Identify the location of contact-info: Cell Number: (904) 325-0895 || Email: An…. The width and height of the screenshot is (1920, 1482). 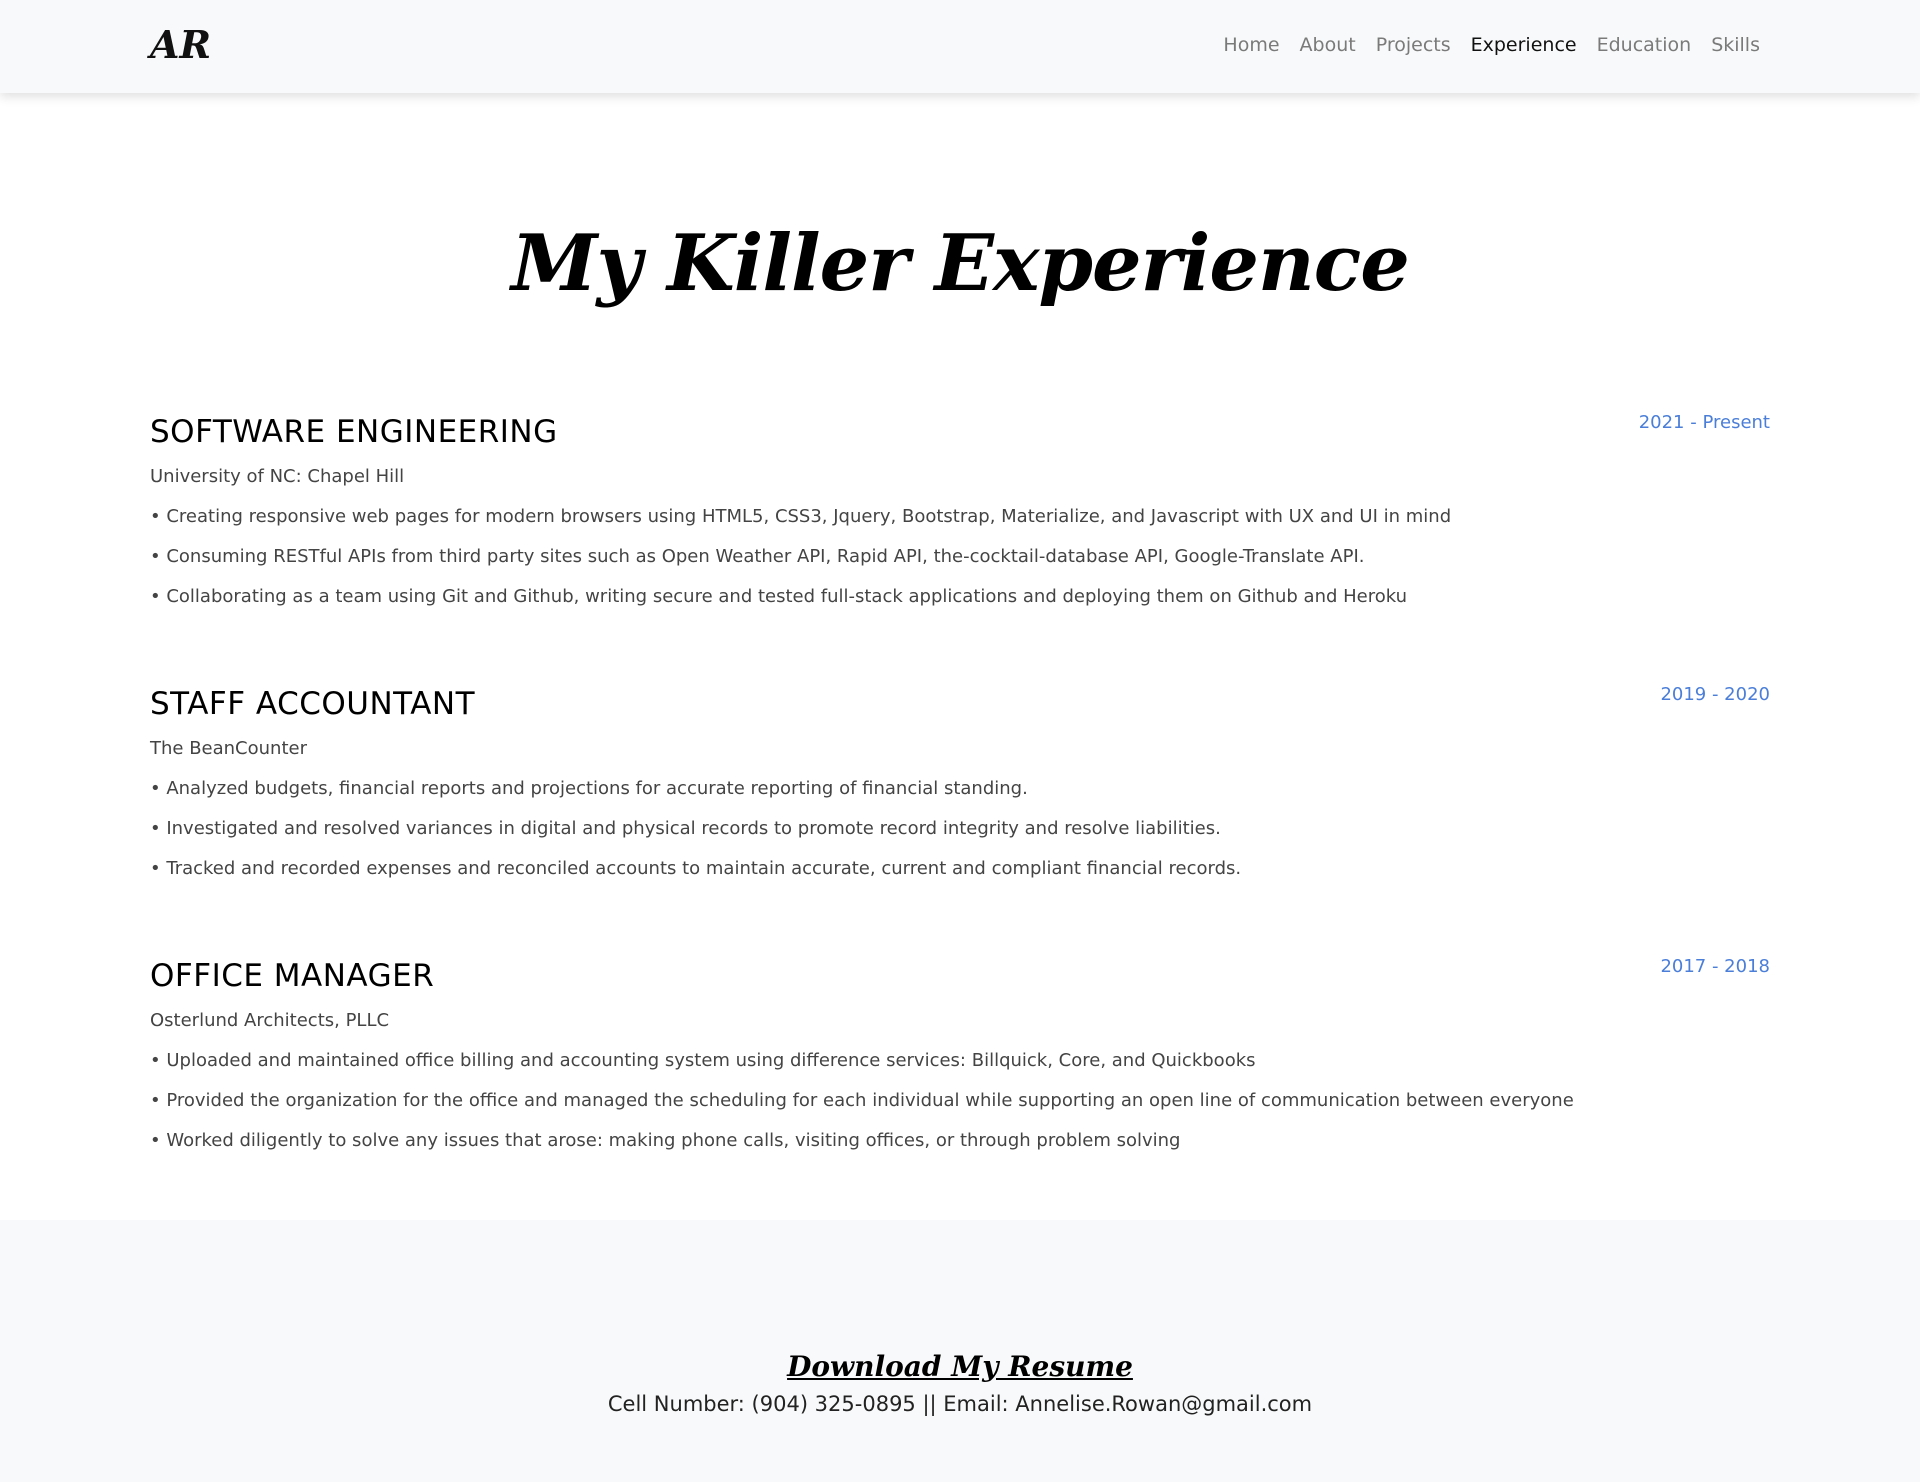
(960, 1404).